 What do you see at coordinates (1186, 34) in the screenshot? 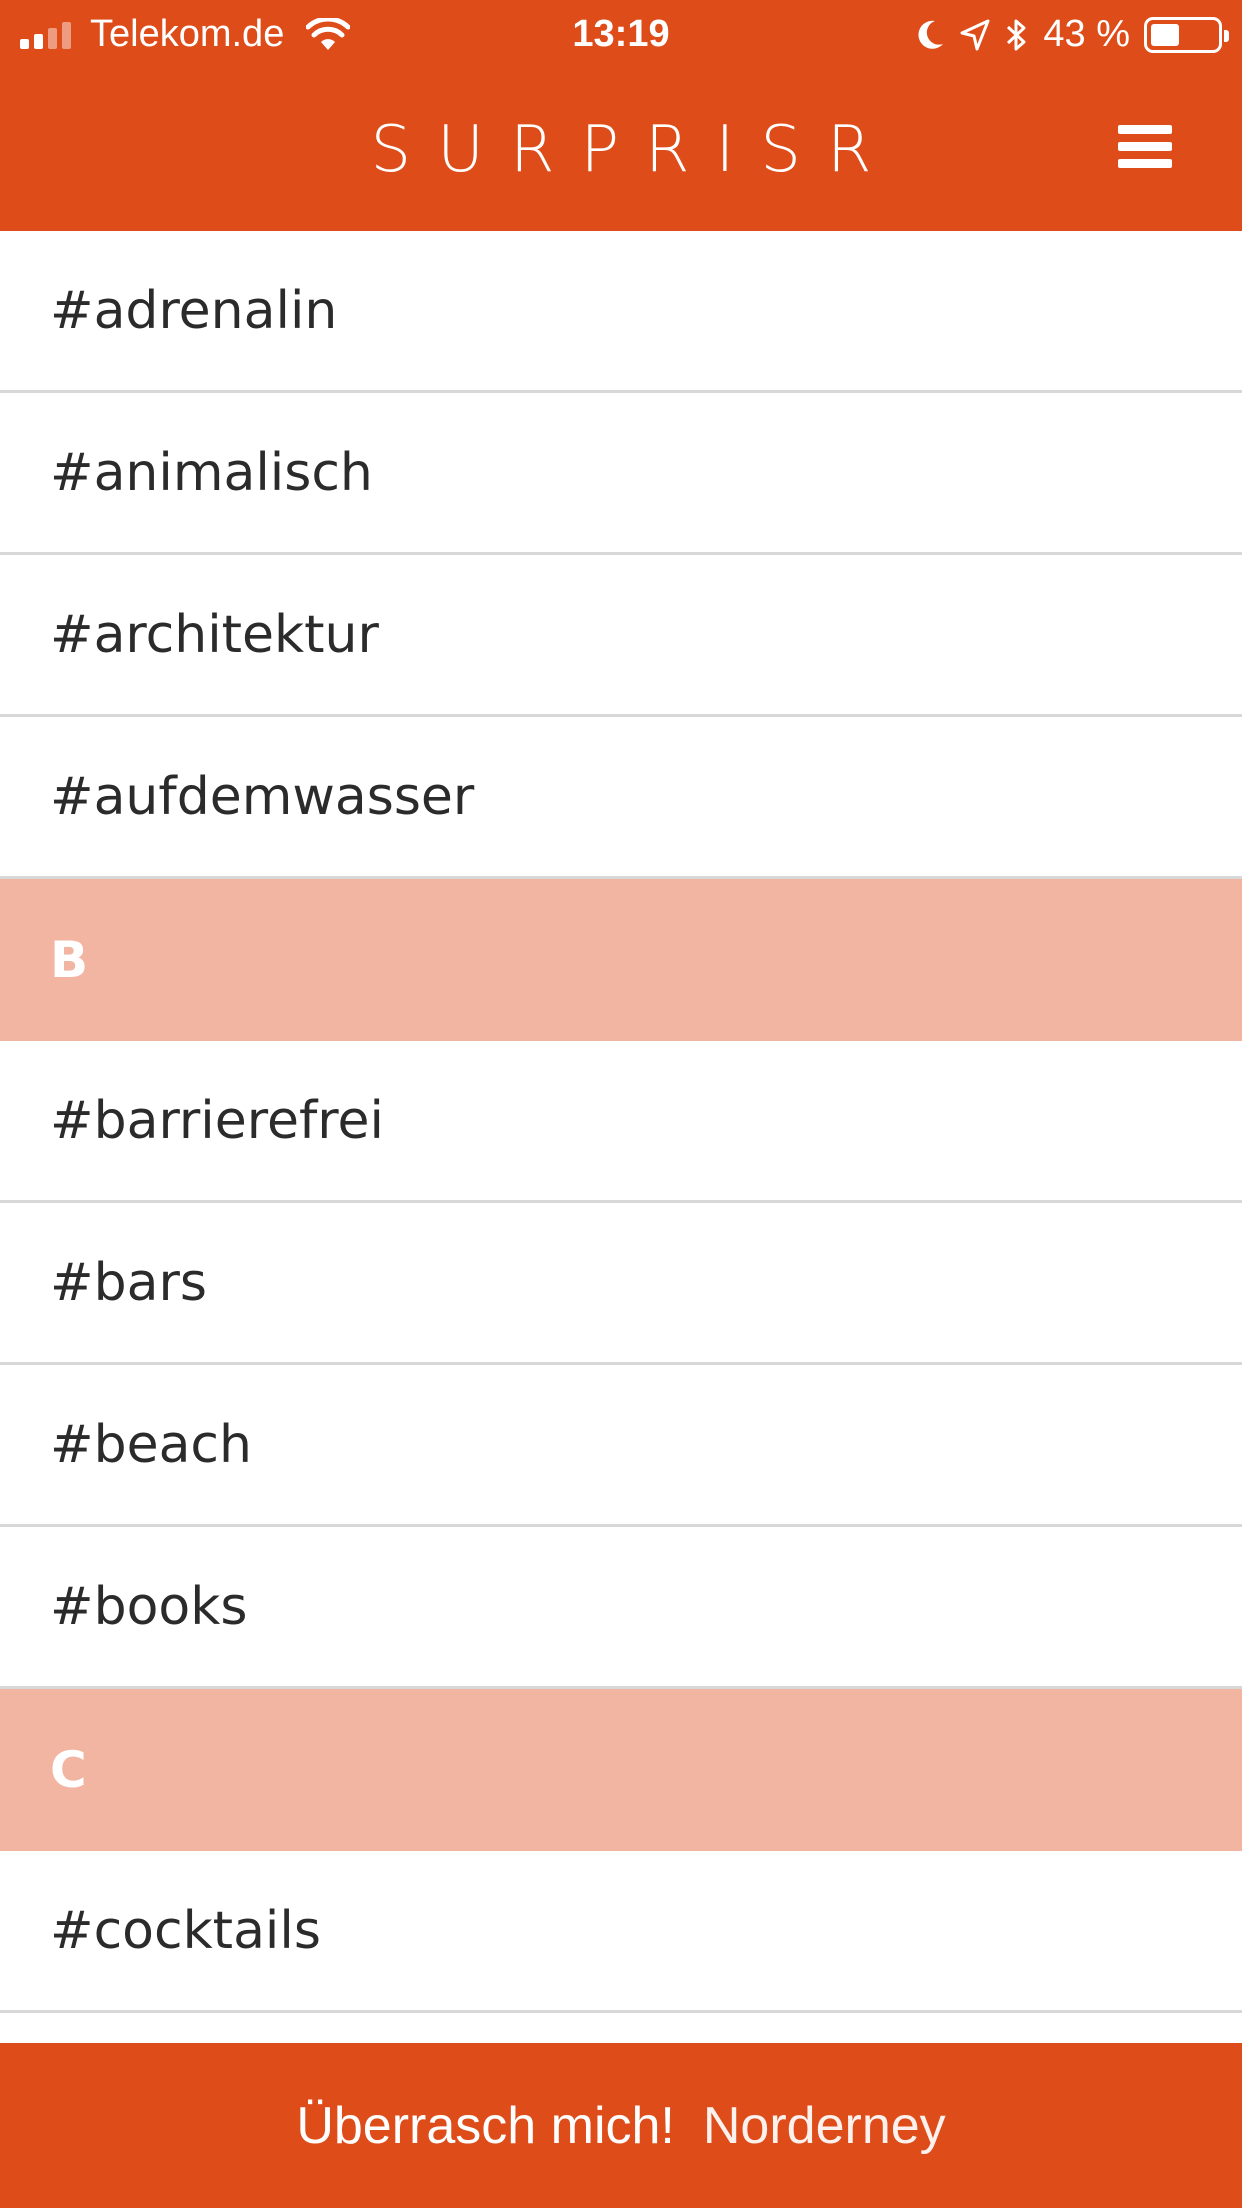
I see `battery-icon` at bounding box center [1186, 34].